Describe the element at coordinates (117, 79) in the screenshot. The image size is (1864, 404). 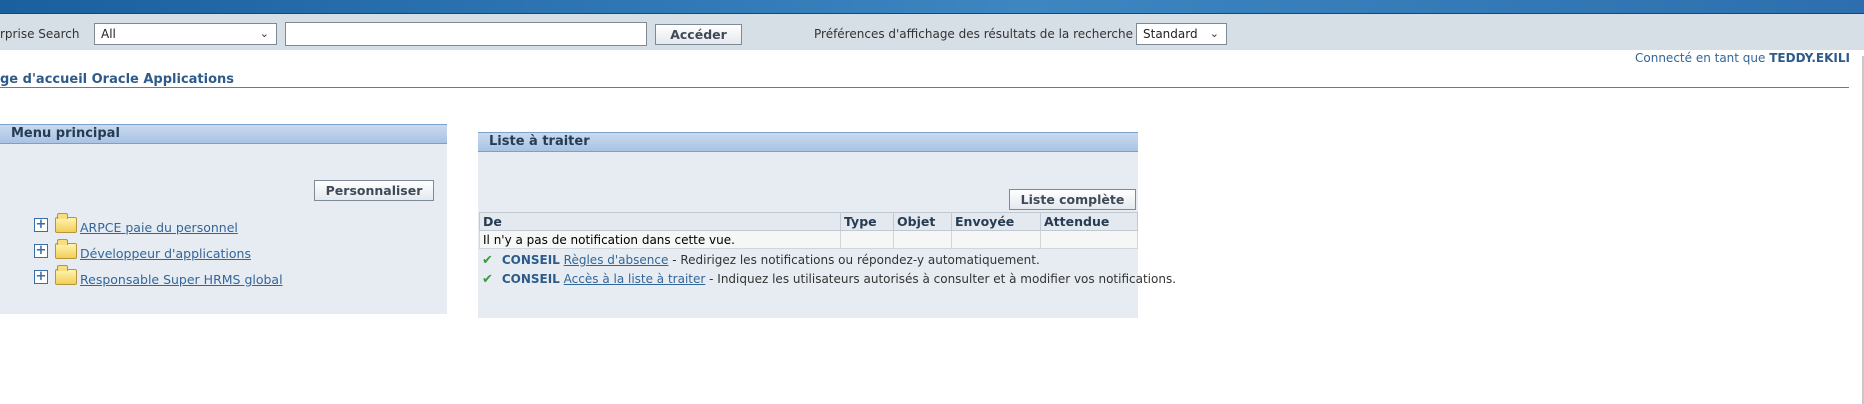
I see `page-title: ge d'accueil Oracle Applications` at that location.